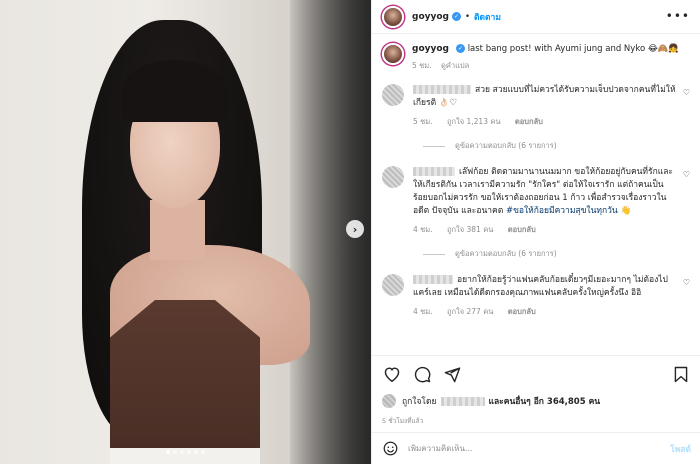  What do you see at coordinates (462, 401) in the screenshot?
I see `blurred-liker-name` at bounding box center [462, 401].